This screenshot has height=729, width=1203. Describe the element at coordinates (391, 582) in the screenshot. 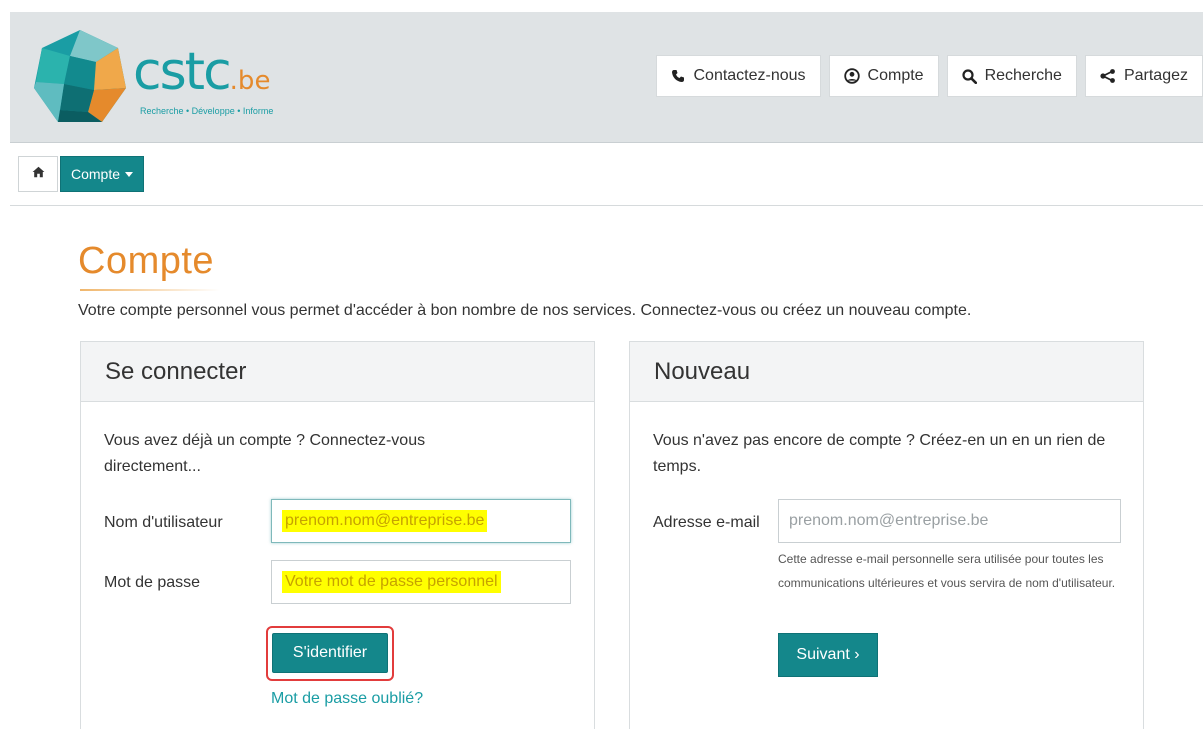

I see `password-placeholder: Votre mot de passe personnel` at that location.